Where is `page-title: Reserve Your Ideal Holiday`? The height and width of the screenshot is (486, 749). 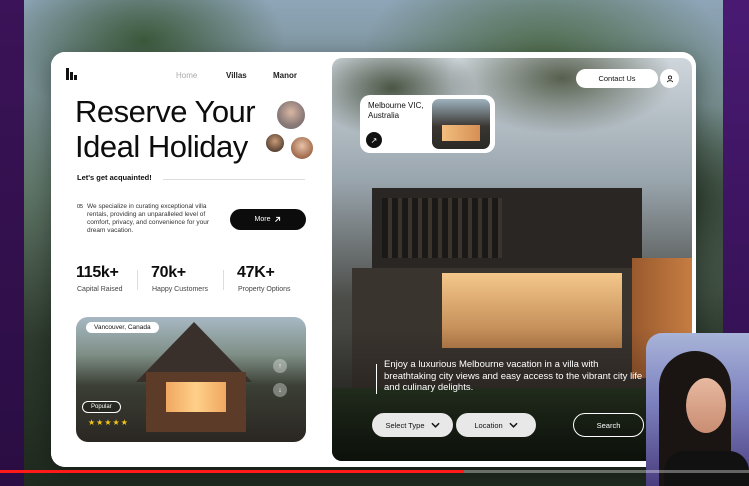
page-title: Reserve Your Ideal Holiday is located at coordinates (175, 129).